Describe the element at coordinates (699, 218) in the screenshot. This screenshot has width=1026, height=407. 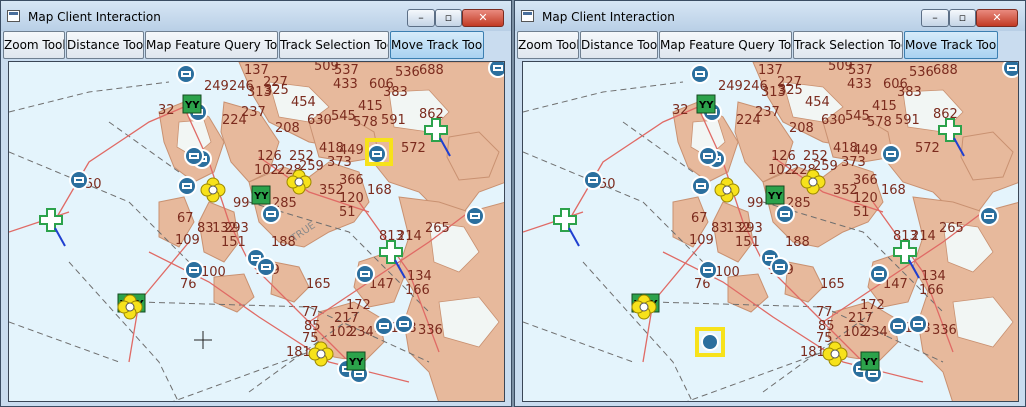
I see `track-label: 67` at that location.